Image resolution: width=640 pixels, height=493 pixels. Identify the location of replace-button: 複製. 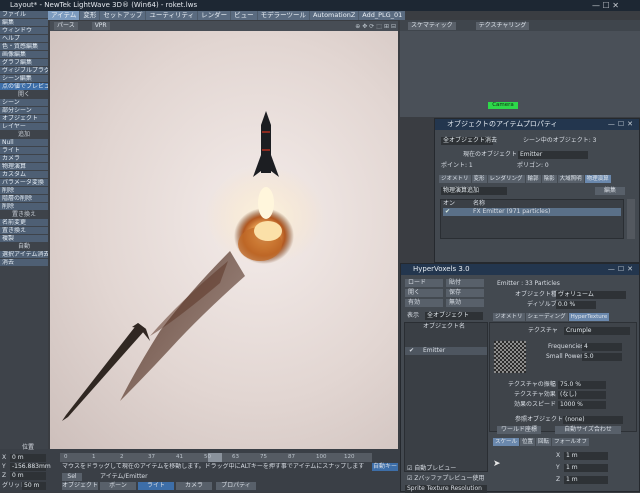
(24, 238).